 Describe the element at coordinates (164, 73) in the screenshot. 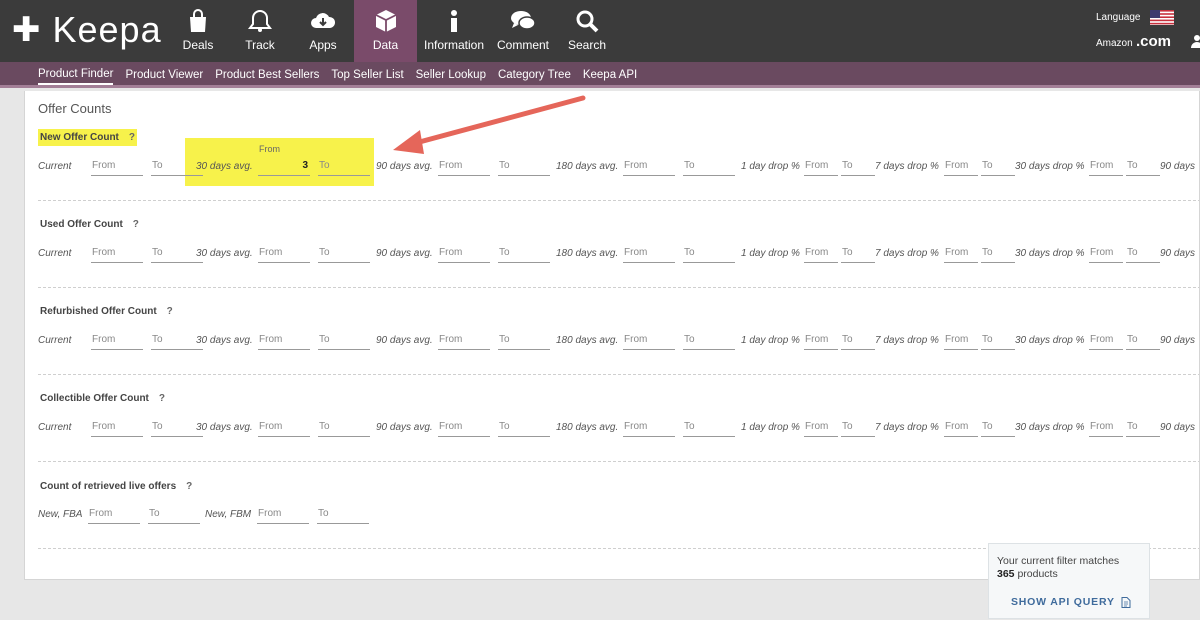

I see `subnav-product-viewer: Product Viewer` at that location.